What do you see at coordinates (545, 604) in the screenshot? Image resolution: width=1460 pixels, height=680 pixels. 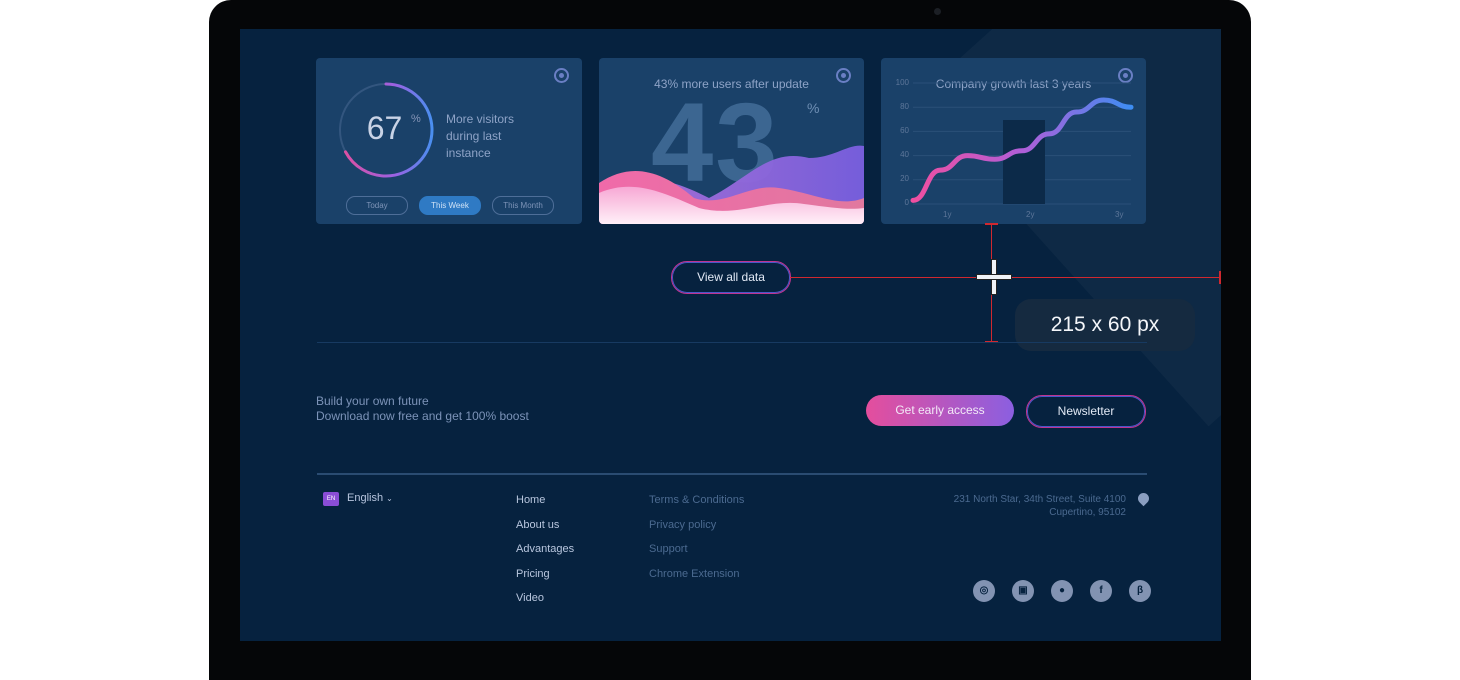 I see `footer-link-video: Video` at bounding box center [545, 604].